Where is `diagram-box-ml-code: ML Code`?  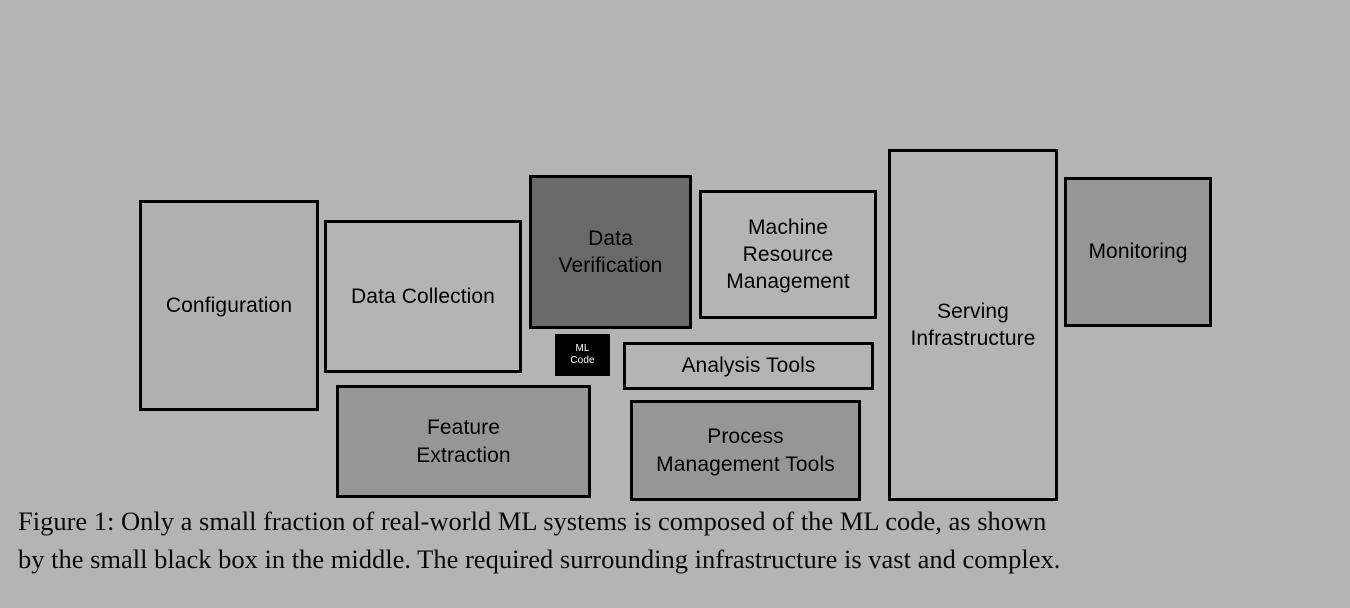 diagram-box-ml-code: ML Code is located at coordinates (582, 355).